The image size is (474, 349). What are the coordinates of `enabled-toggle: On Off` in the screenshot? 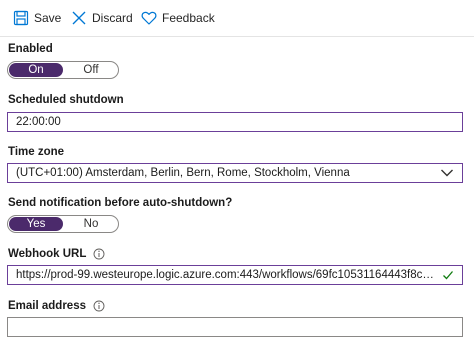 It's located at (63, 70).